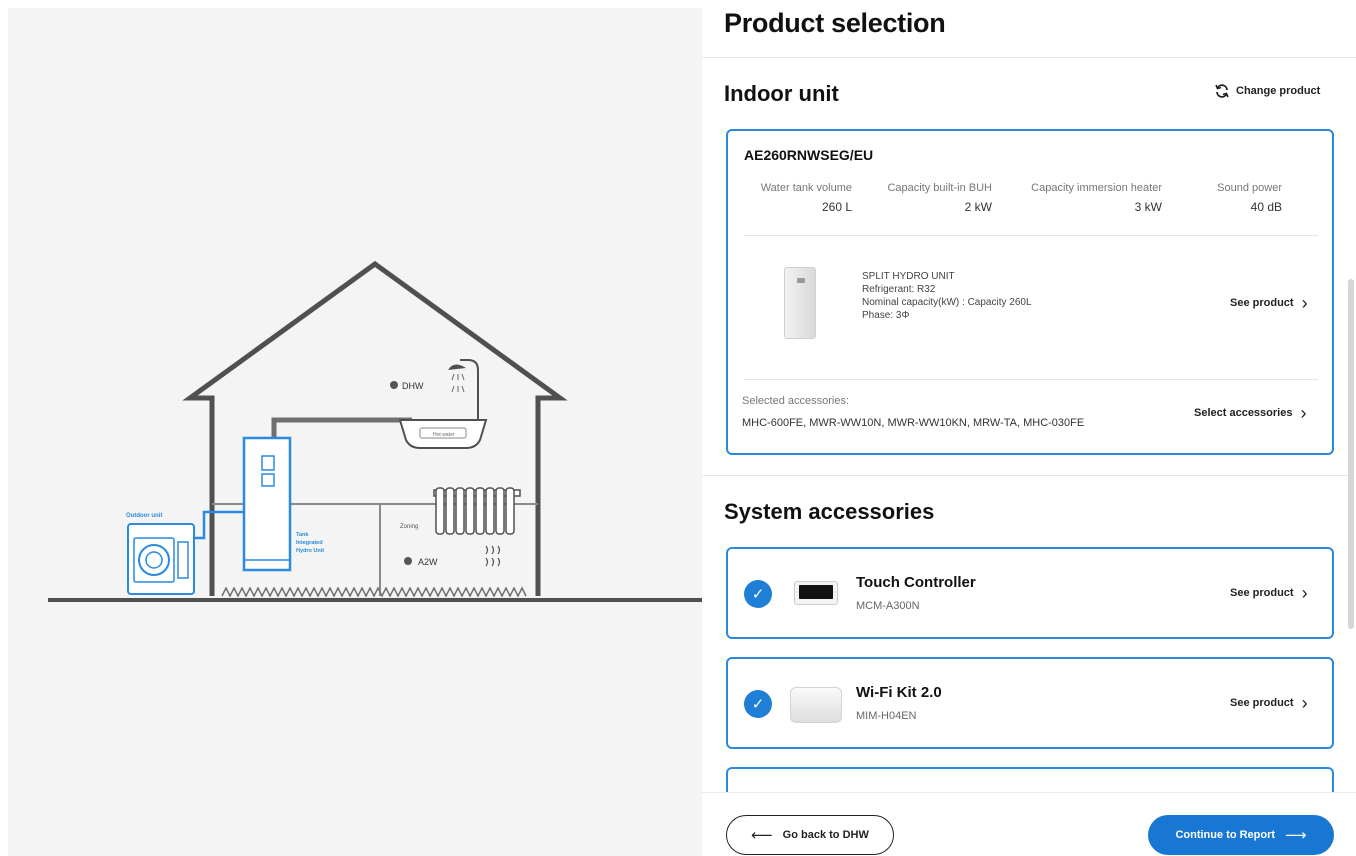 This screenshot has width=1356, height=856. What do you see at coordinates (886, 716) in the screenshot?
I see `accessory-code: MIM-H04EN` at bounding box center [886, 716].